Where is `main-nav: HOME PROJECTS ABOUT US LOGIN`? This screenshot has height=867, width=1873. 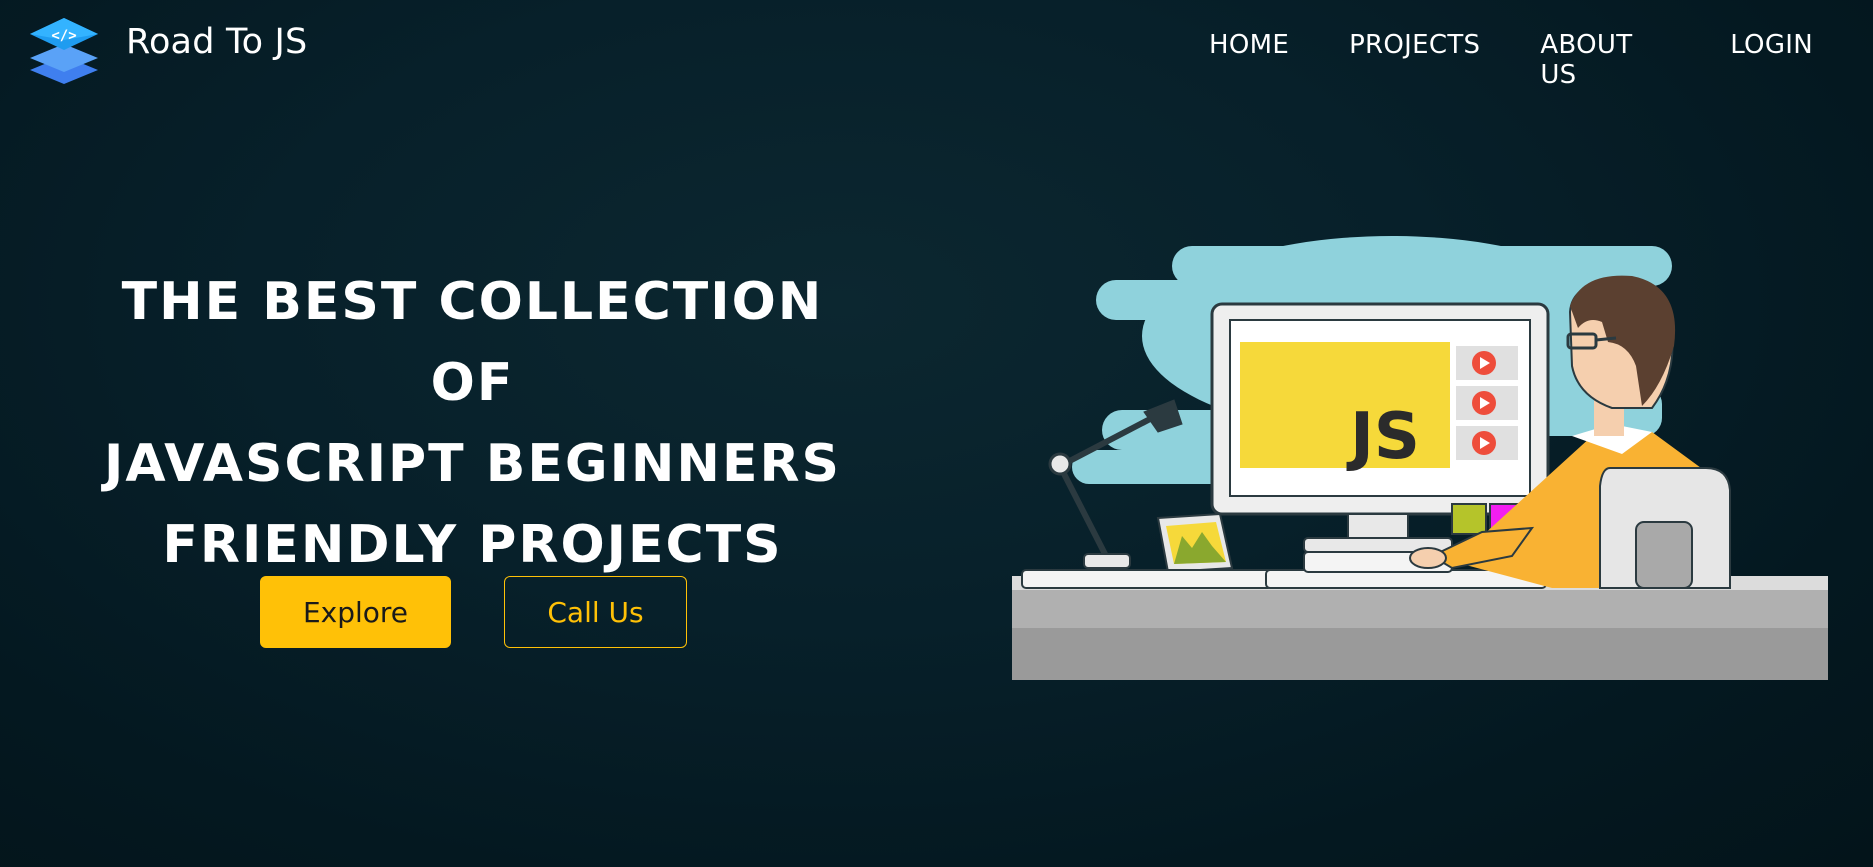
main-nav: HOME PROJECTS ABOUT US LOGIN is located at coordinates (1541, 60).